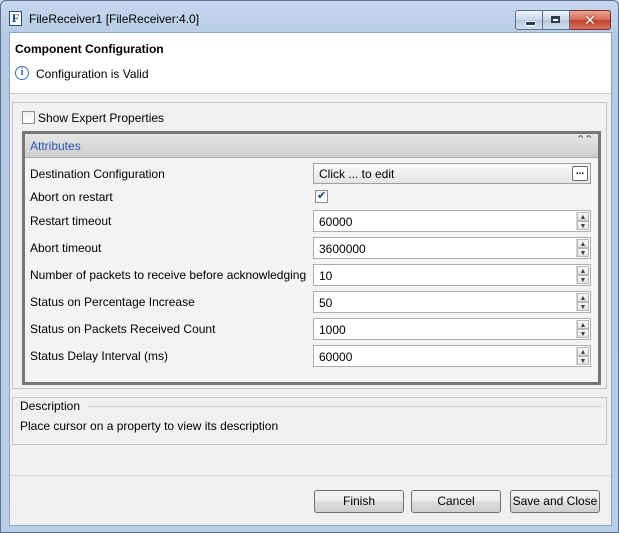 The image size is (619, 533). Describe the element at coordinates (456, 501) in the screenshot. I see `cancel-button: Cancel` at that location.